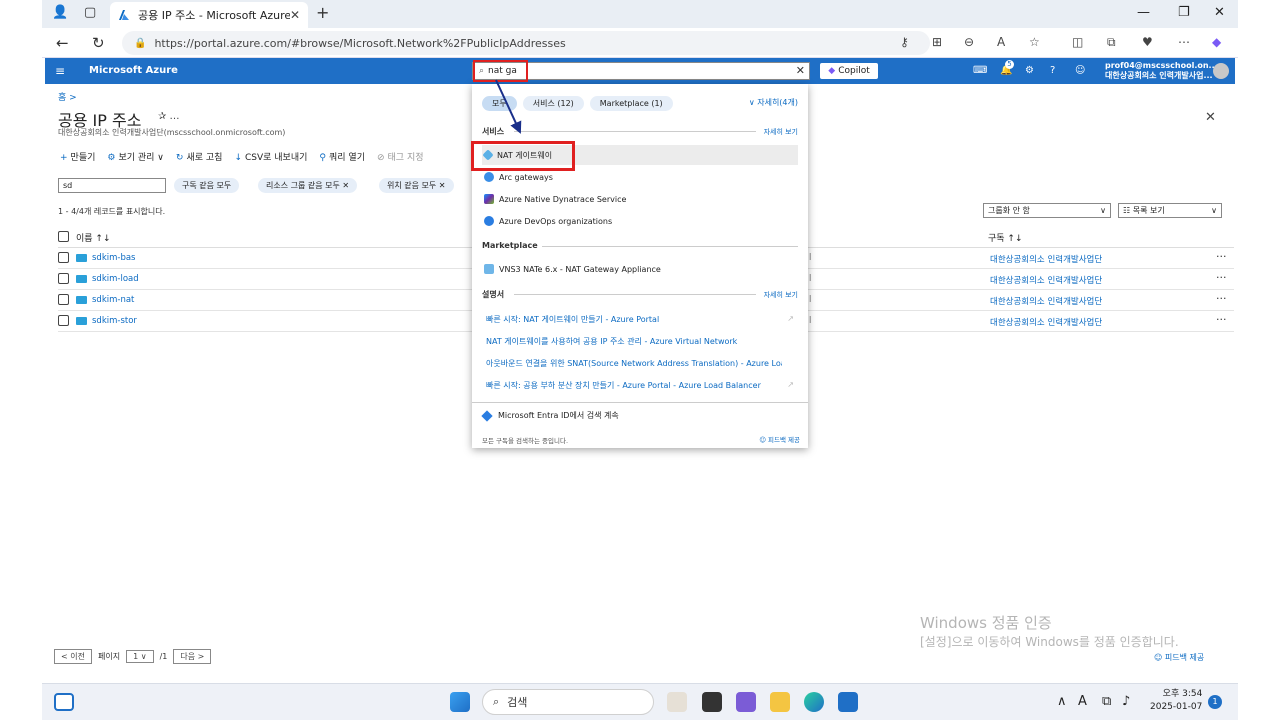  What do you see at coordinates (1221, 71) in the screenshot?
I see `avatar` at bounding box center [1221, 71].